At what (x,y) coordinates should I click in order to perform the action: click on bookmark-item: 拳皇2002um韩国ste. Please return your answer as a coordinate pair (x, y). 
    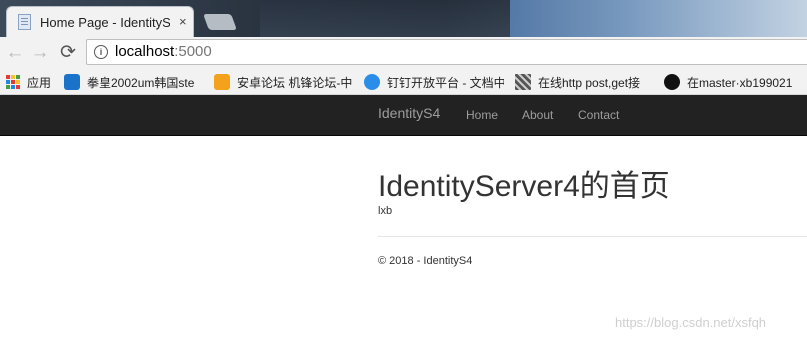
    Looking at the image, I should click on (134, 82).